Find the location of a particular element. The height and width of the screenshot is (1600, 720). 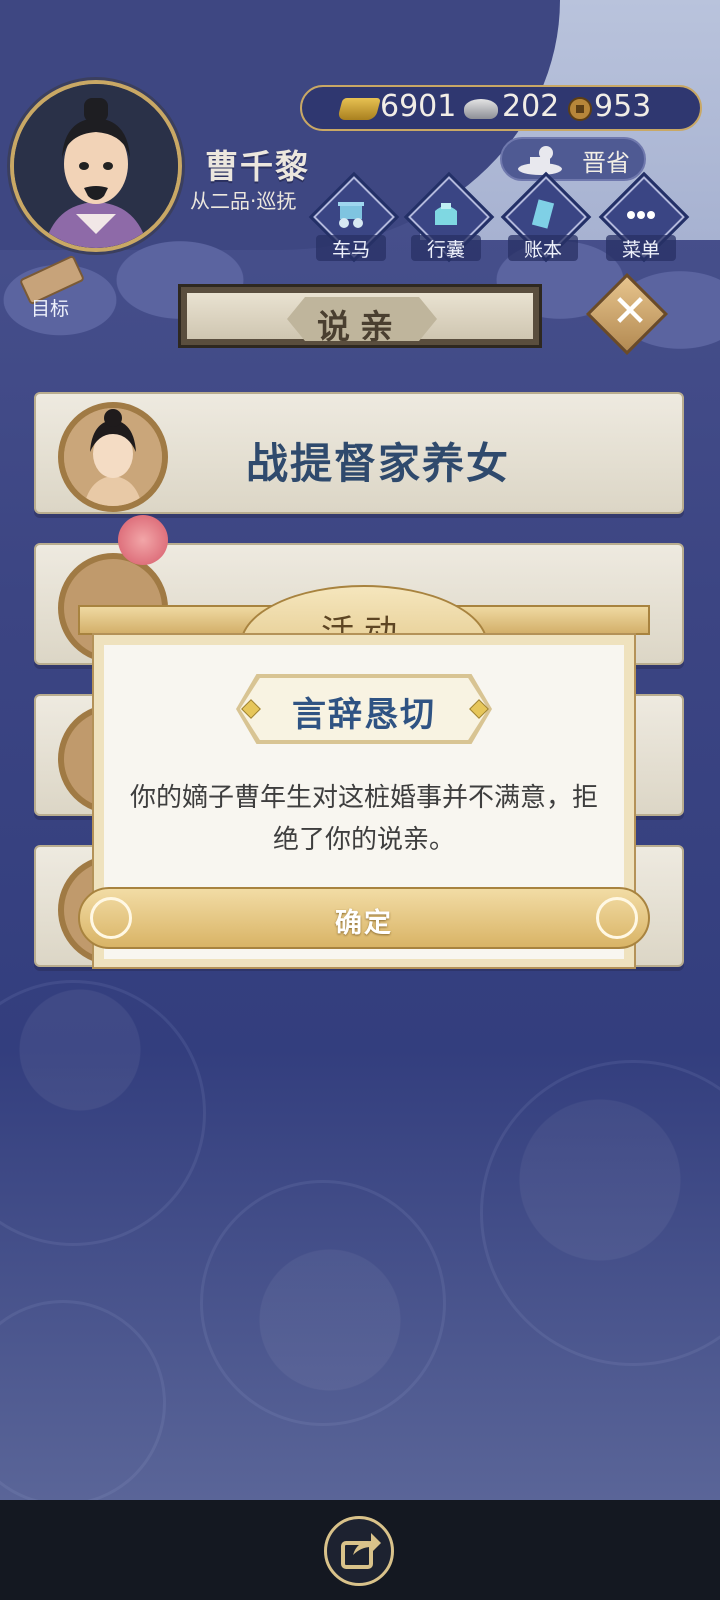

silver-amount: 202 is located at coordinates (531, 106).